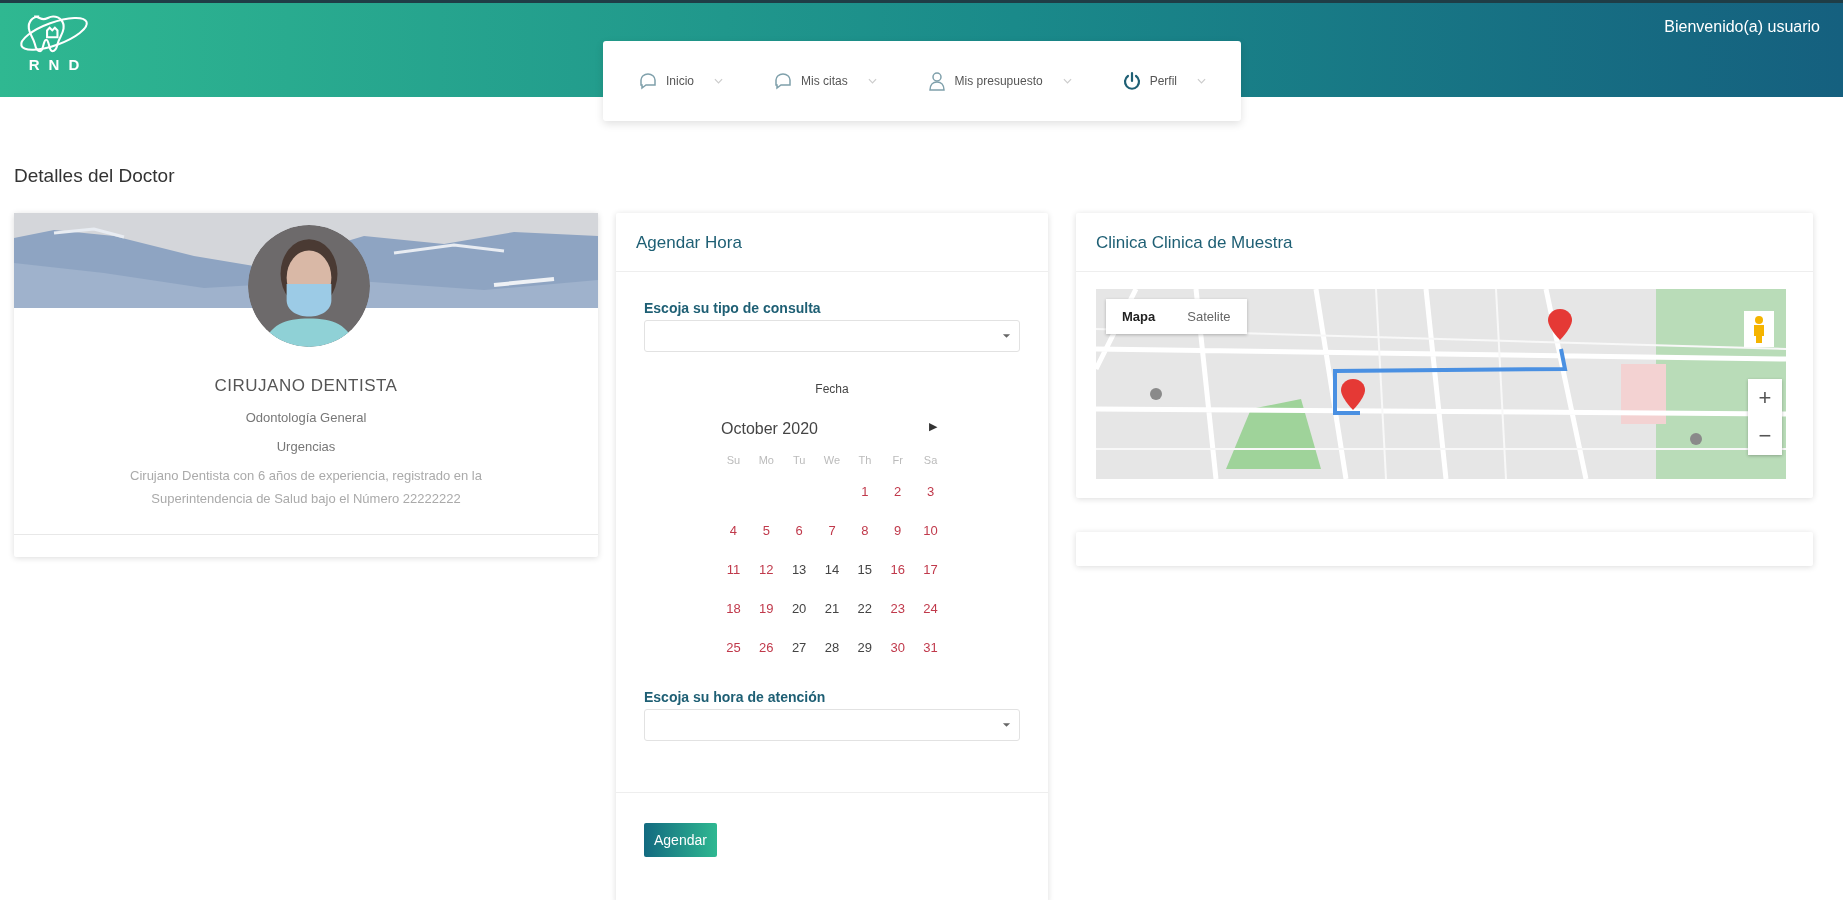 This screenshot has width=1843, height=900. Describe the element at coordinates (1444, 242) in the screenshot. I see `card-title: Clinica Clinica de Muestra` at that location.